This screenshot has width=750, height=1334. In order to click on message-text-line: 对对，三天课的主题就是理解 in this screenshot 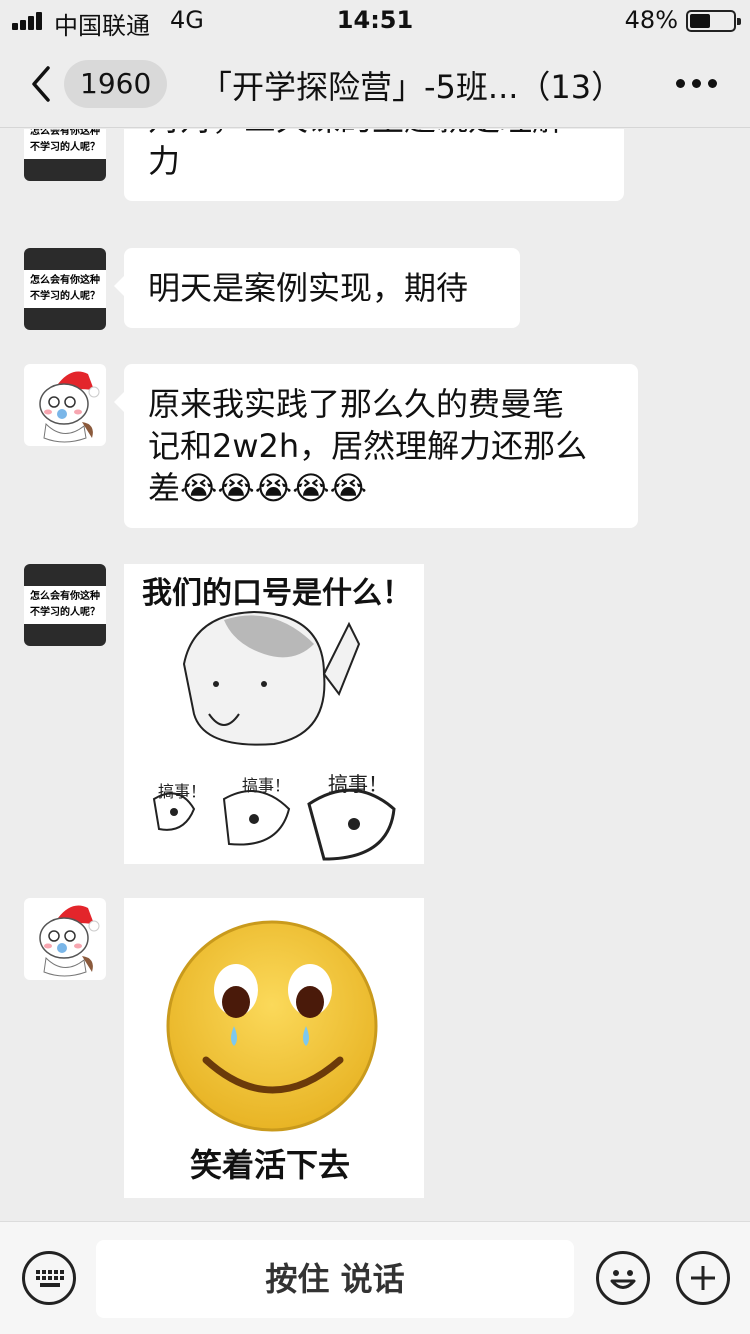, I will do `click(374, 134)`.